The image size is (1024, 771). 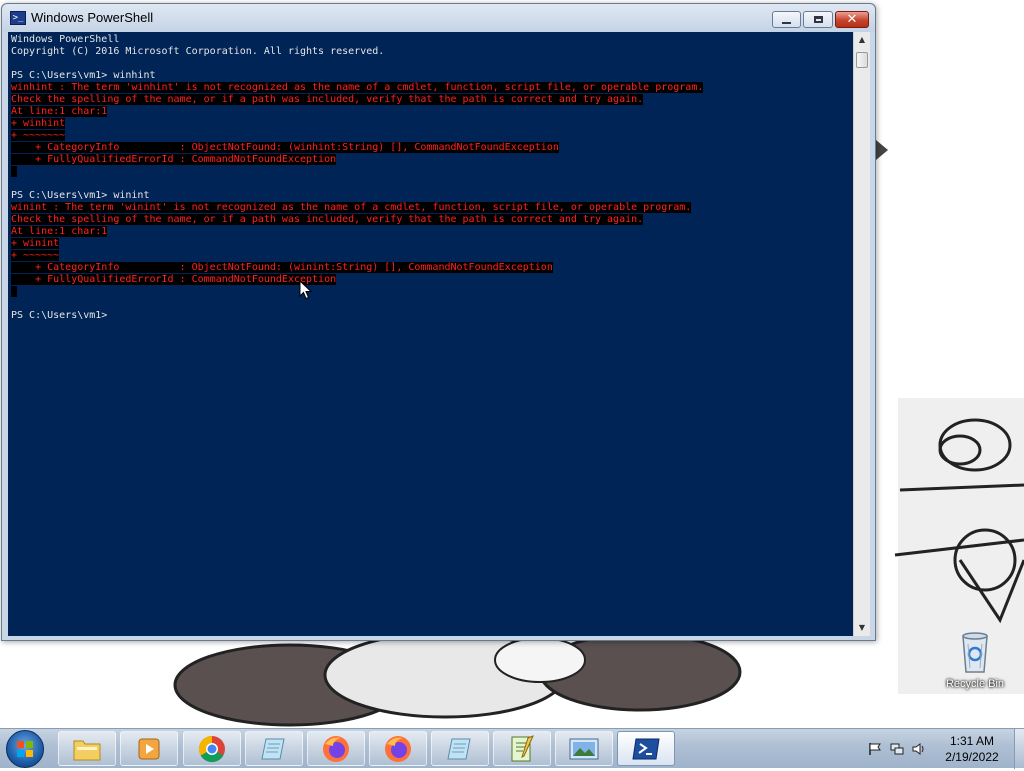 I want to click on taskbar-item-media-player, so click(x=149, y=748).